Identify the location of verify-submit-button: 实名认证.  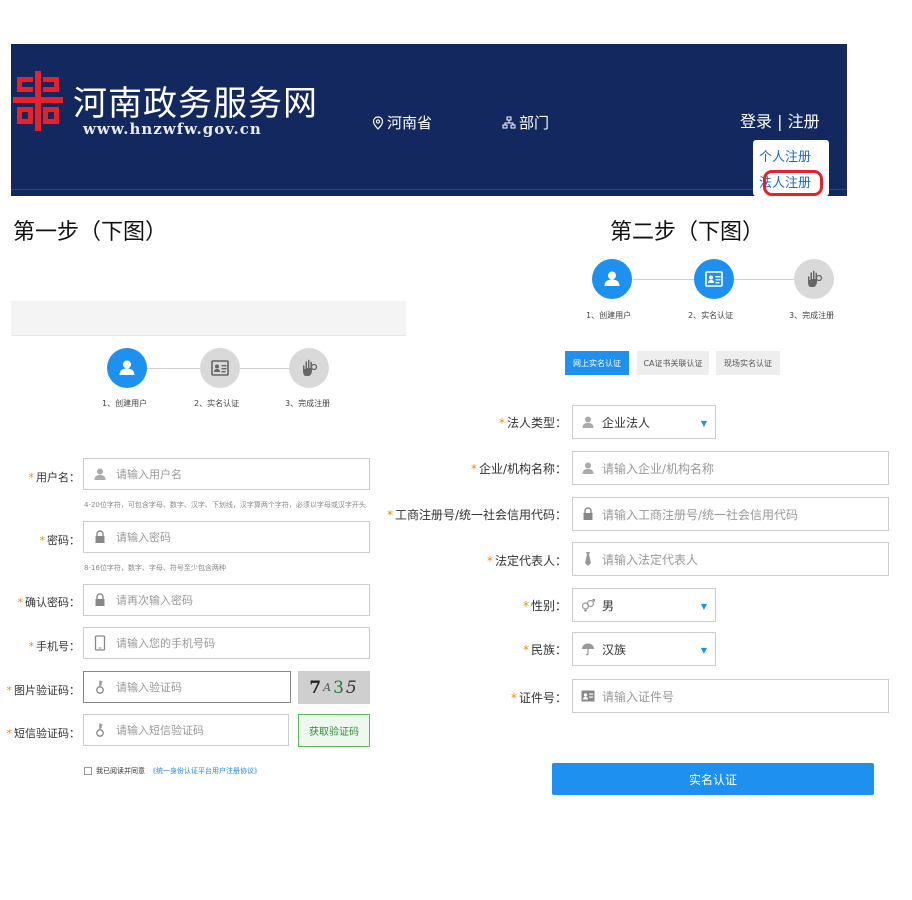
(713, 779).